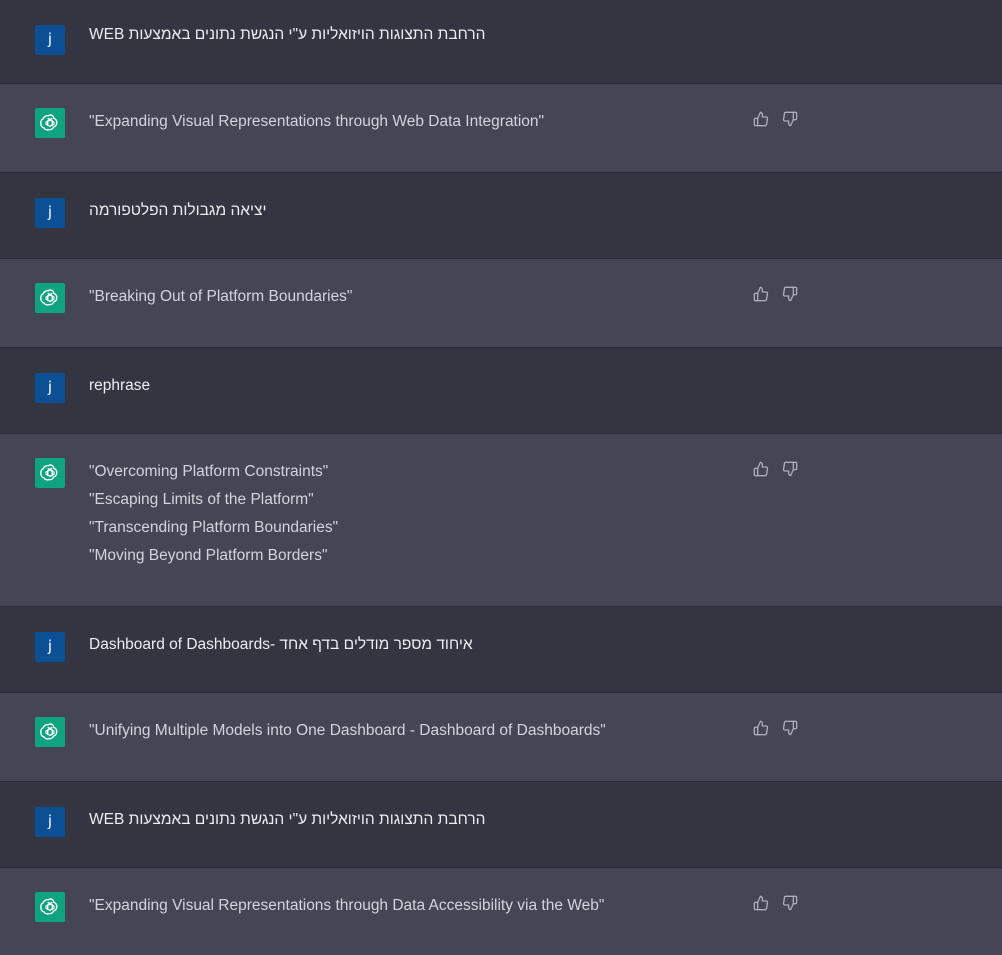  I want to click on message-text: יציאה מגבולות הפלטפורמה, so click(178, 211).